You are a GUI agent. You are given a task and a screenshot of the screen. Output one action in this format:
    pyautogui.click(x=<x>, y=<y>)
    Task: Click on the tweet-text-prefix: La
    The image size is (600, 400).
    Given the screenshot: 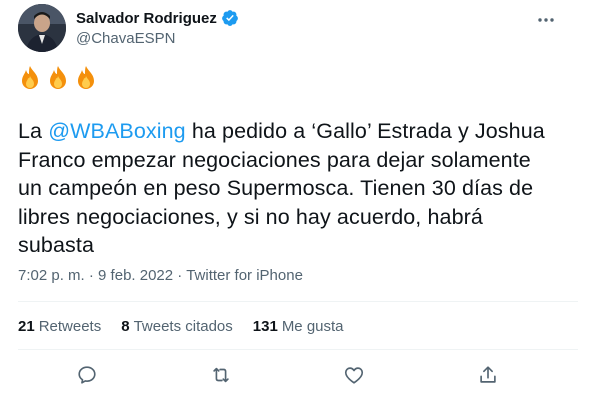 What is the action you would take?
    pyautogui.click(x=33, y=131)
    